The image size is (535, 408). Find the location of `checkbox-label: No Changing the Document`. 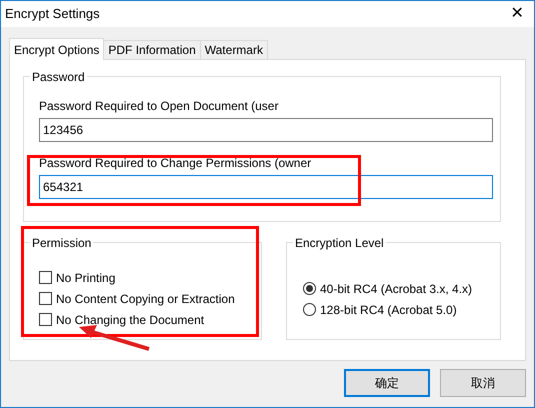

checkbox-label: No Changing the Document is located at coordinates (130, 319).